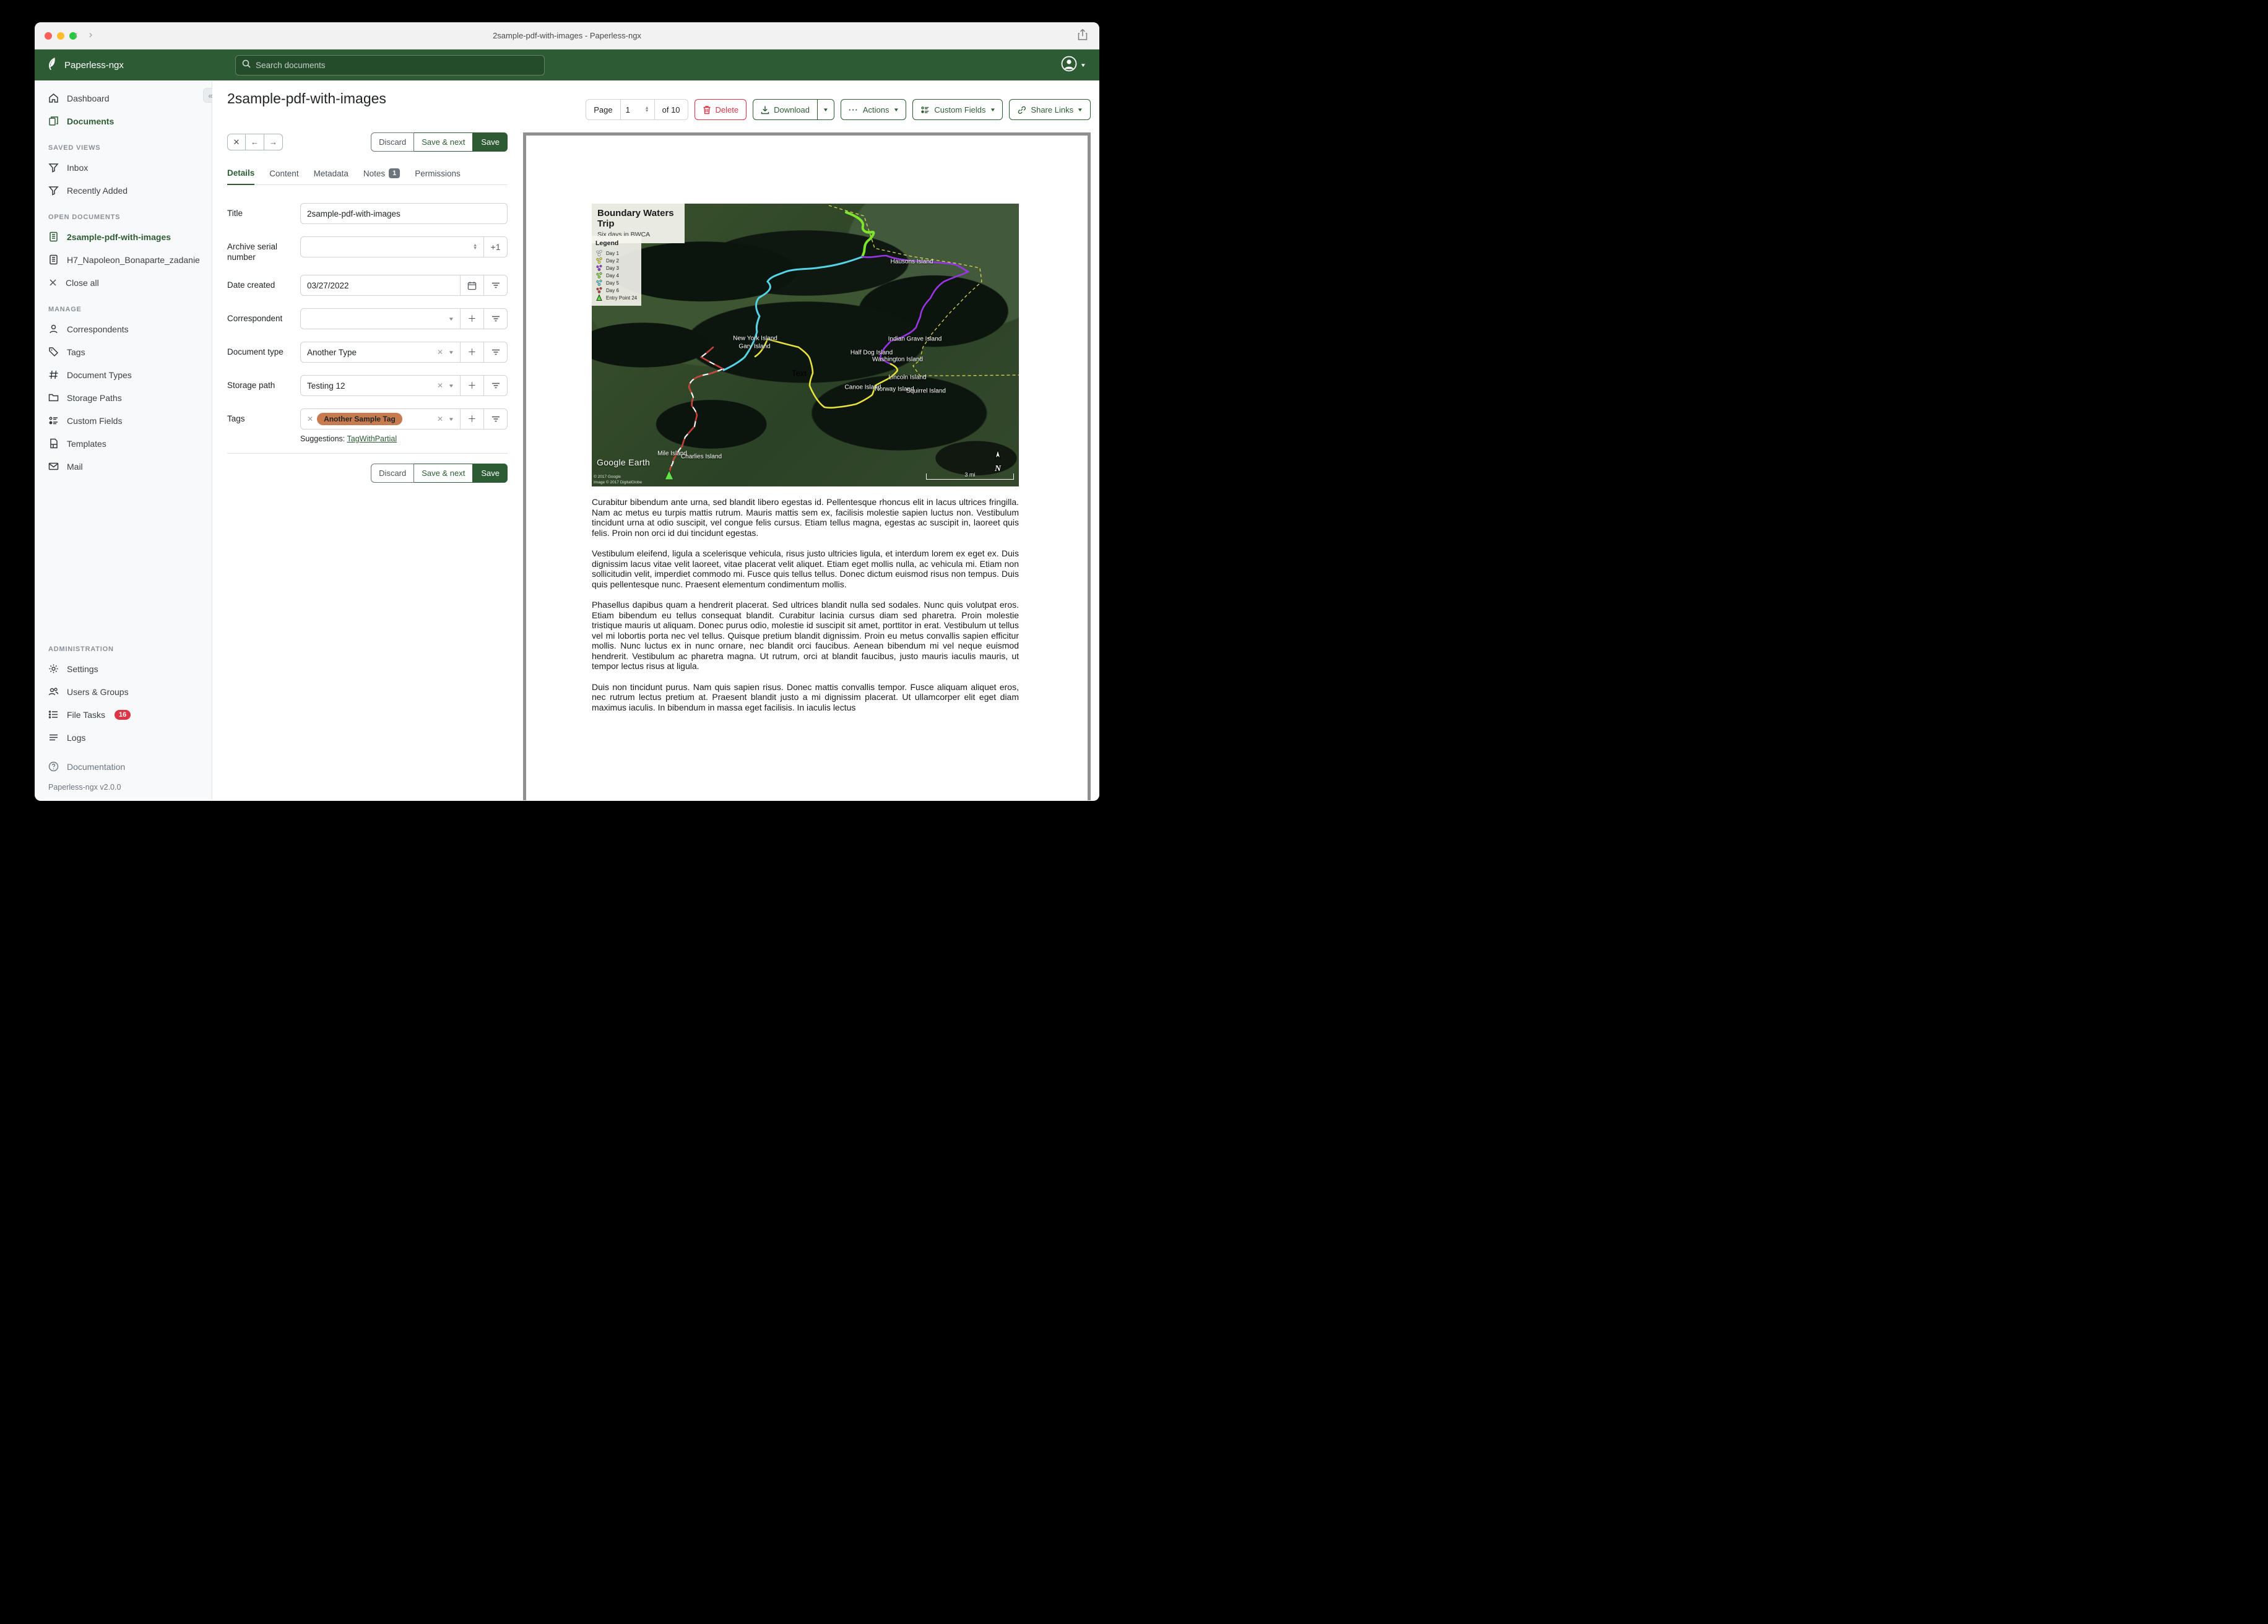 This screenshot has height=1624, width=2268. What do you see at coordinates (392, 247) in the screenshot?
I see `asn-input: ▲ ▼` at bounding box center [392, 247].